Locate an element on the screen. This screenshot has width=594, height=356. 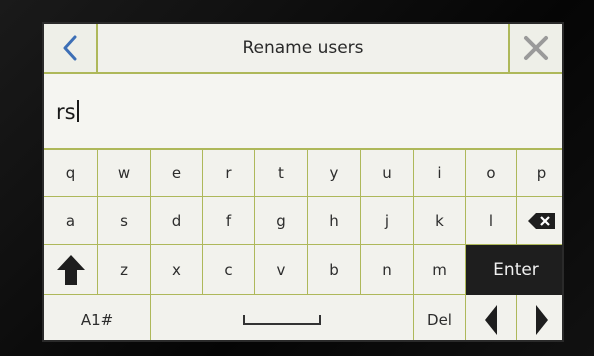
key-j: j is located at coordinates (387, 221).